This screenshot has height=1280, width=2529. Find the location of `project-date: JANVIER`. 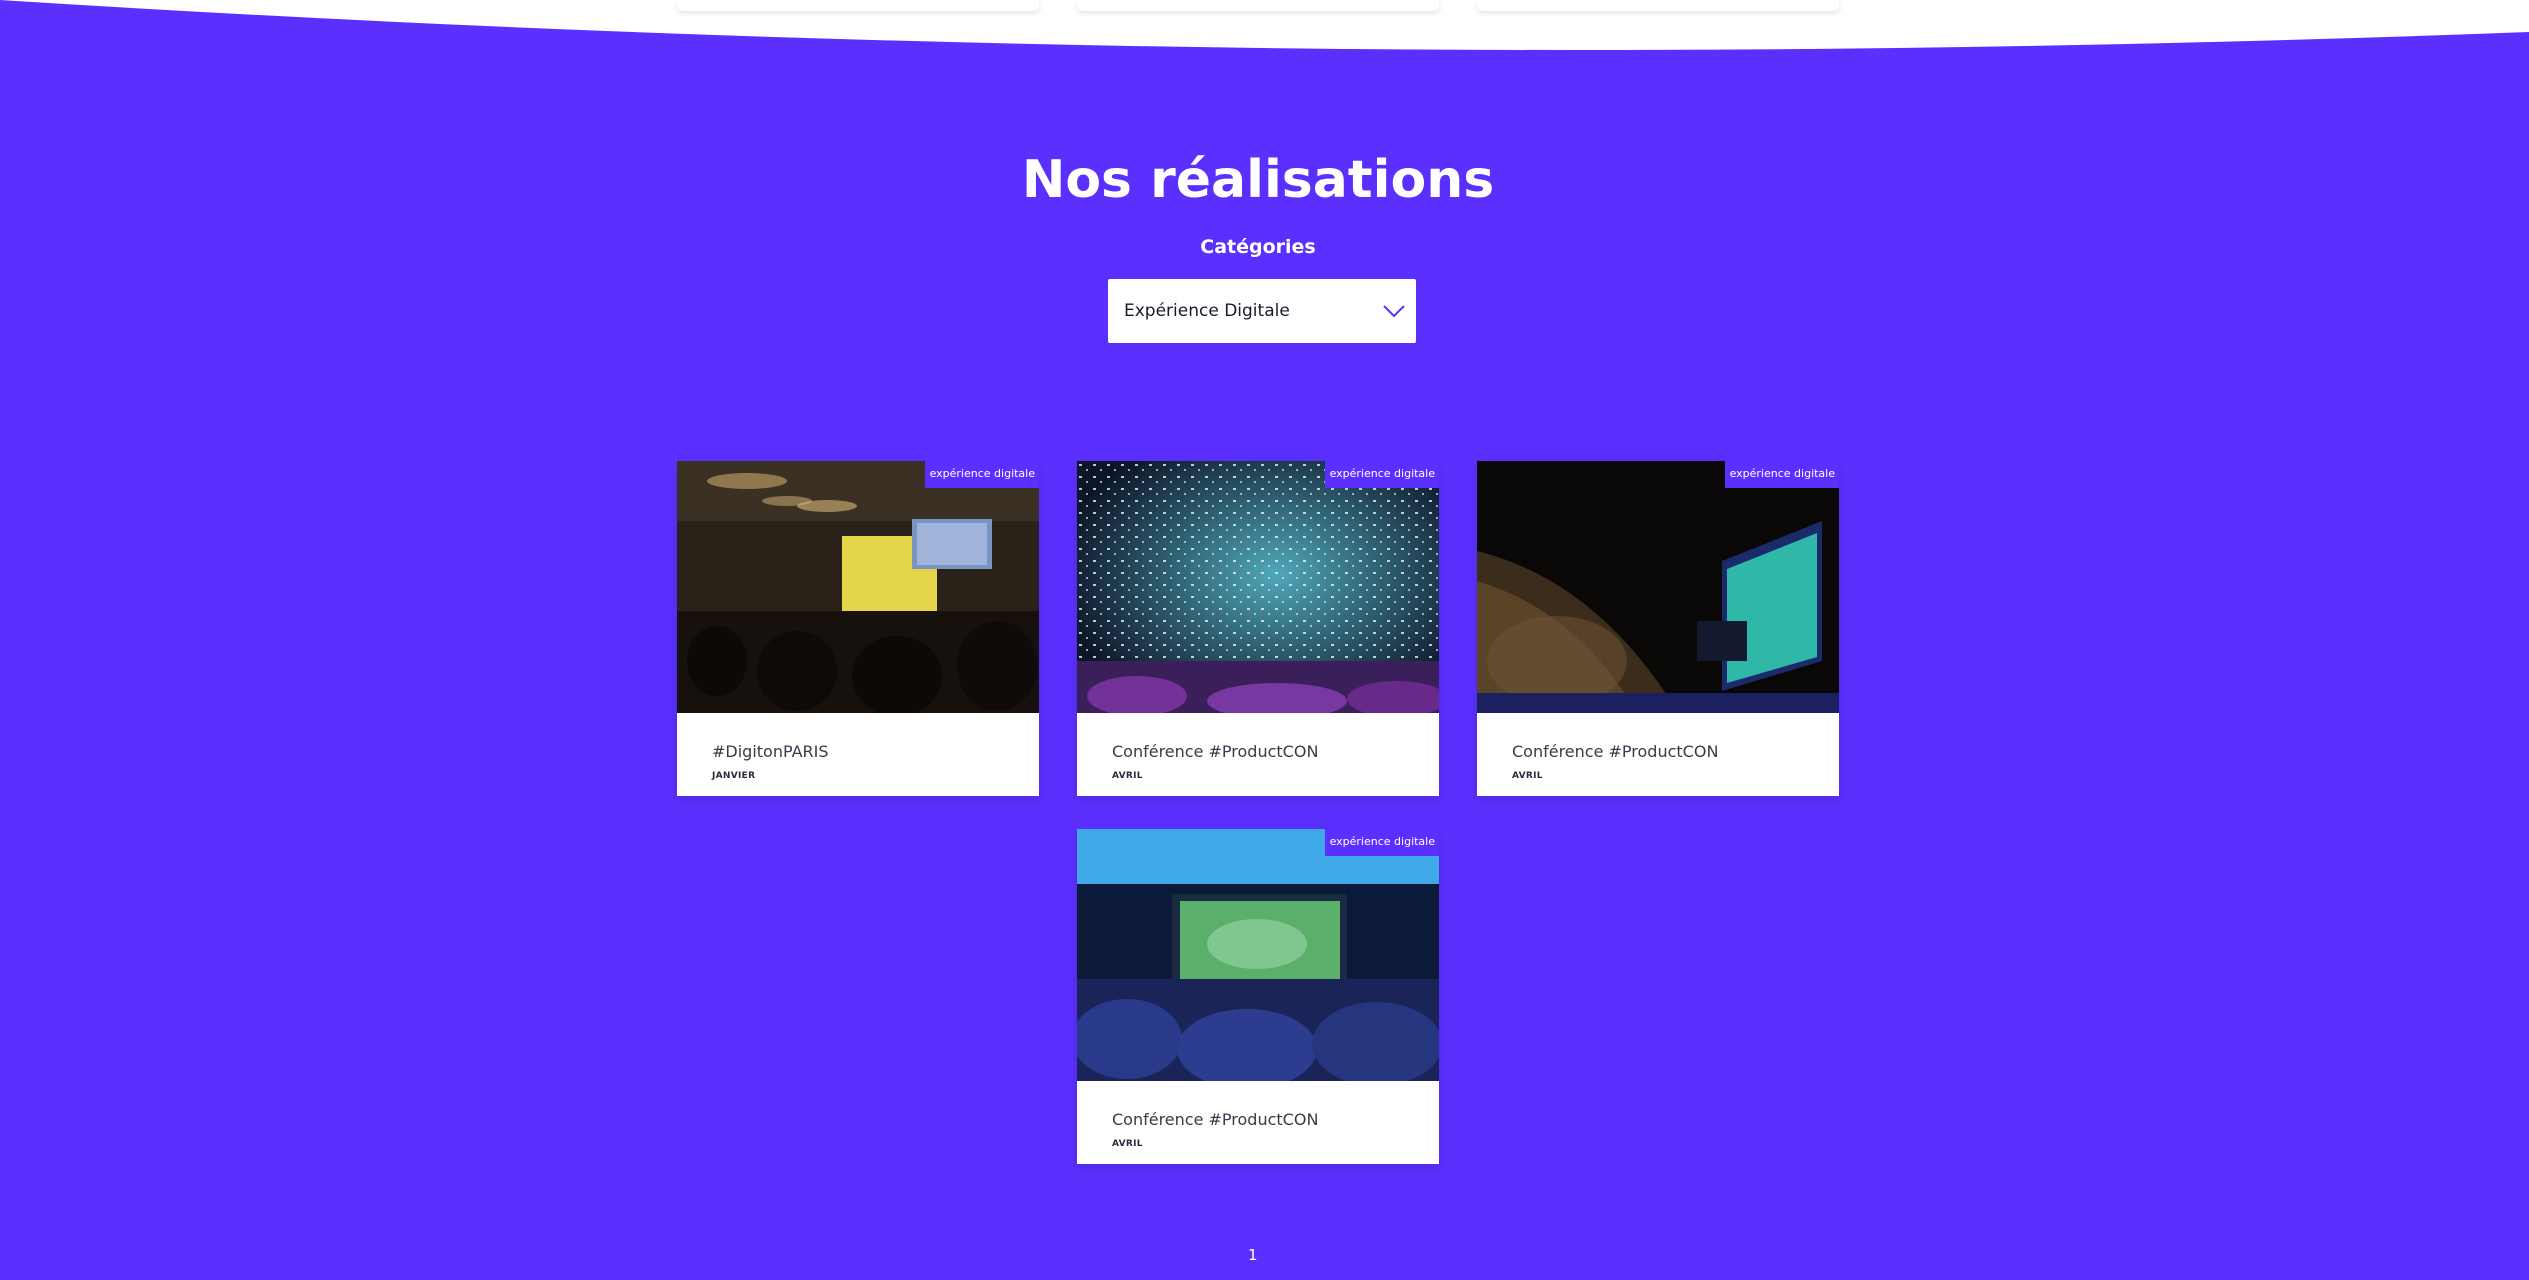

project-date: JANVIER is located at coordinates (734, 776).